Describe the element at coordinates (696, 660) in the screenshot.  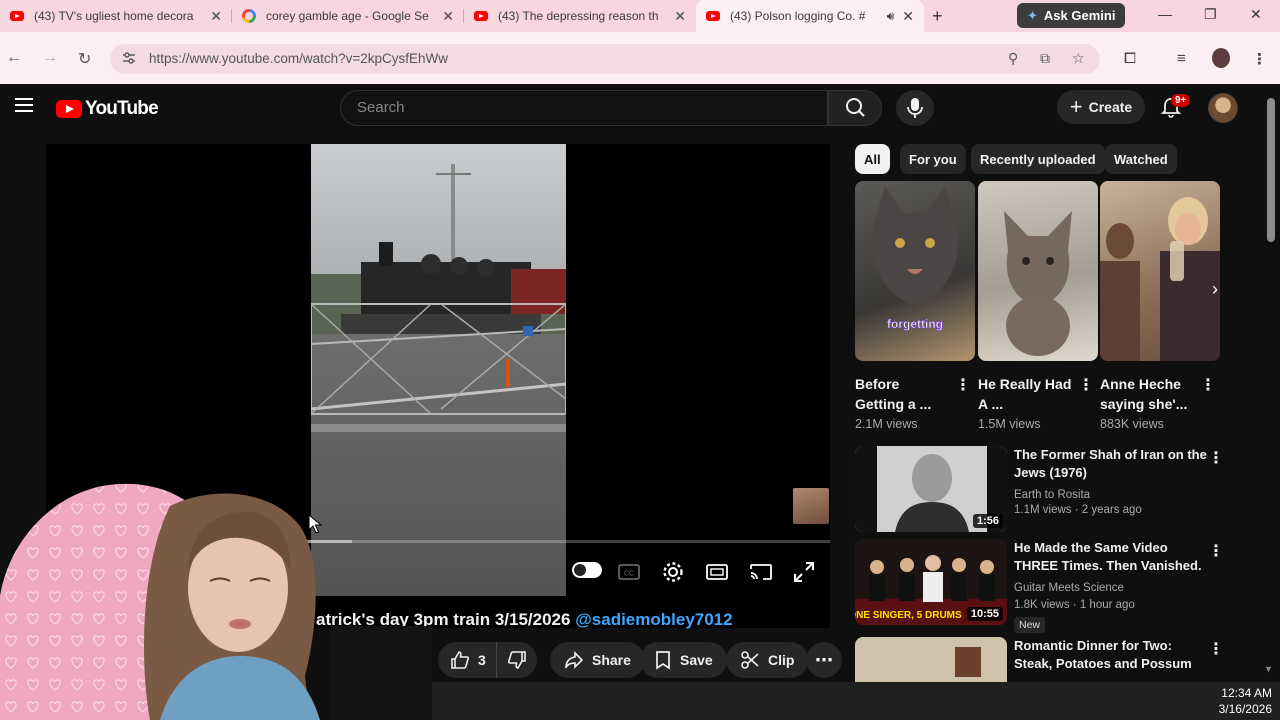
I see `save-label: Save` at that location.